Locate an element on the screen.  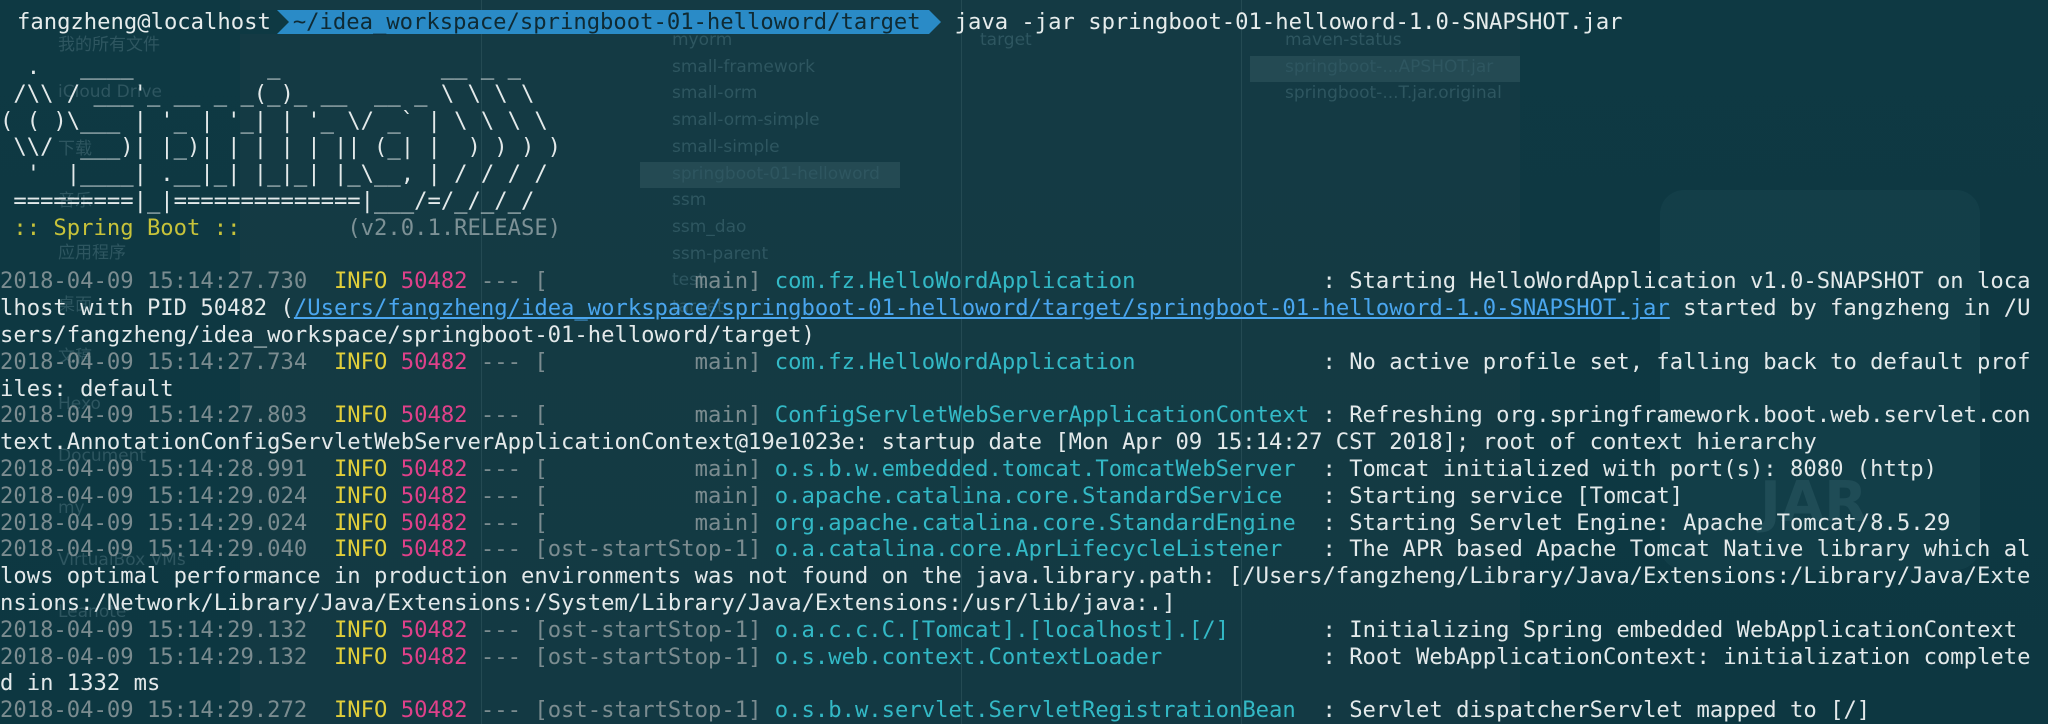
log-timestamp: 2018-04-09 15:14:27.734 is located at coordinates (154, 361).